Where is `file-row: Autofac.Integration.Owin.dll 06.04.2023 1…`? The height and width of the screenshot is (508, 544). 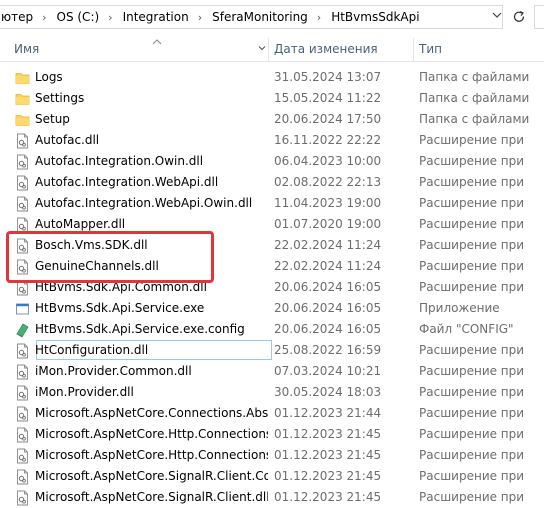
file-row: Autofac.Integration.Owin.dll 06.04.2023 1… is located at coordinates (272, 161).